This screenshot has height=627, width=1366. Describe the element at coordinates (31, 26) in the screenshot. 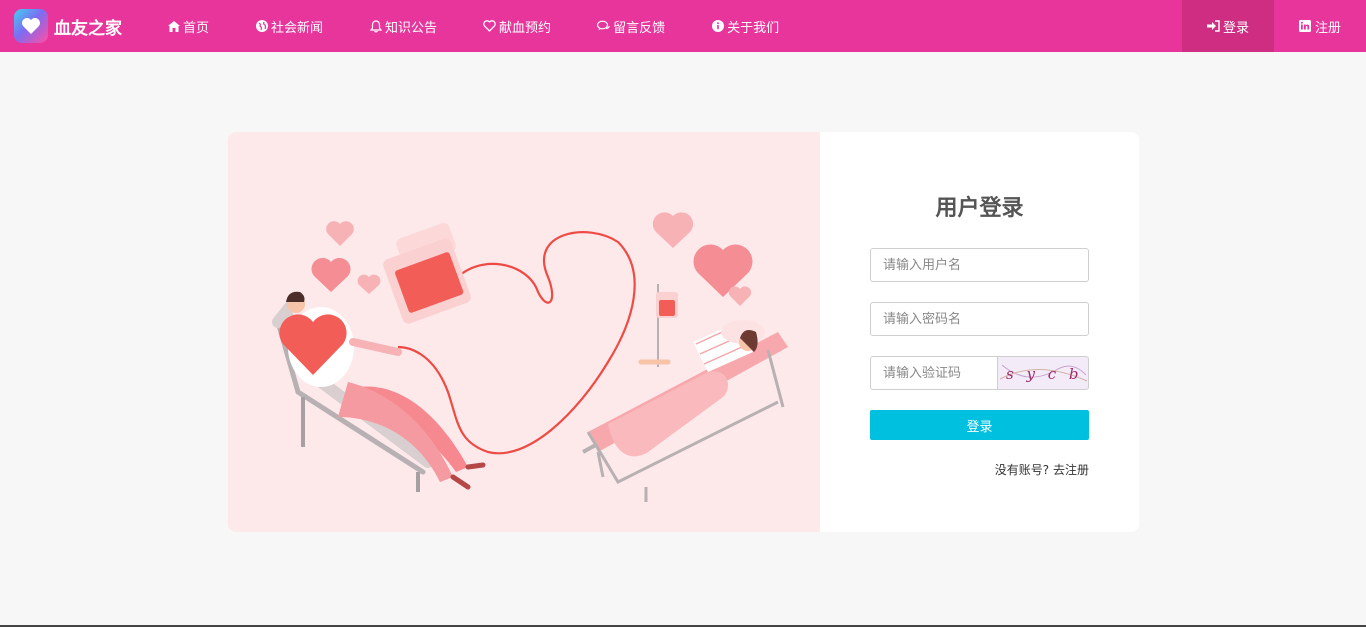

I see `heart-logo-icon` at that location.